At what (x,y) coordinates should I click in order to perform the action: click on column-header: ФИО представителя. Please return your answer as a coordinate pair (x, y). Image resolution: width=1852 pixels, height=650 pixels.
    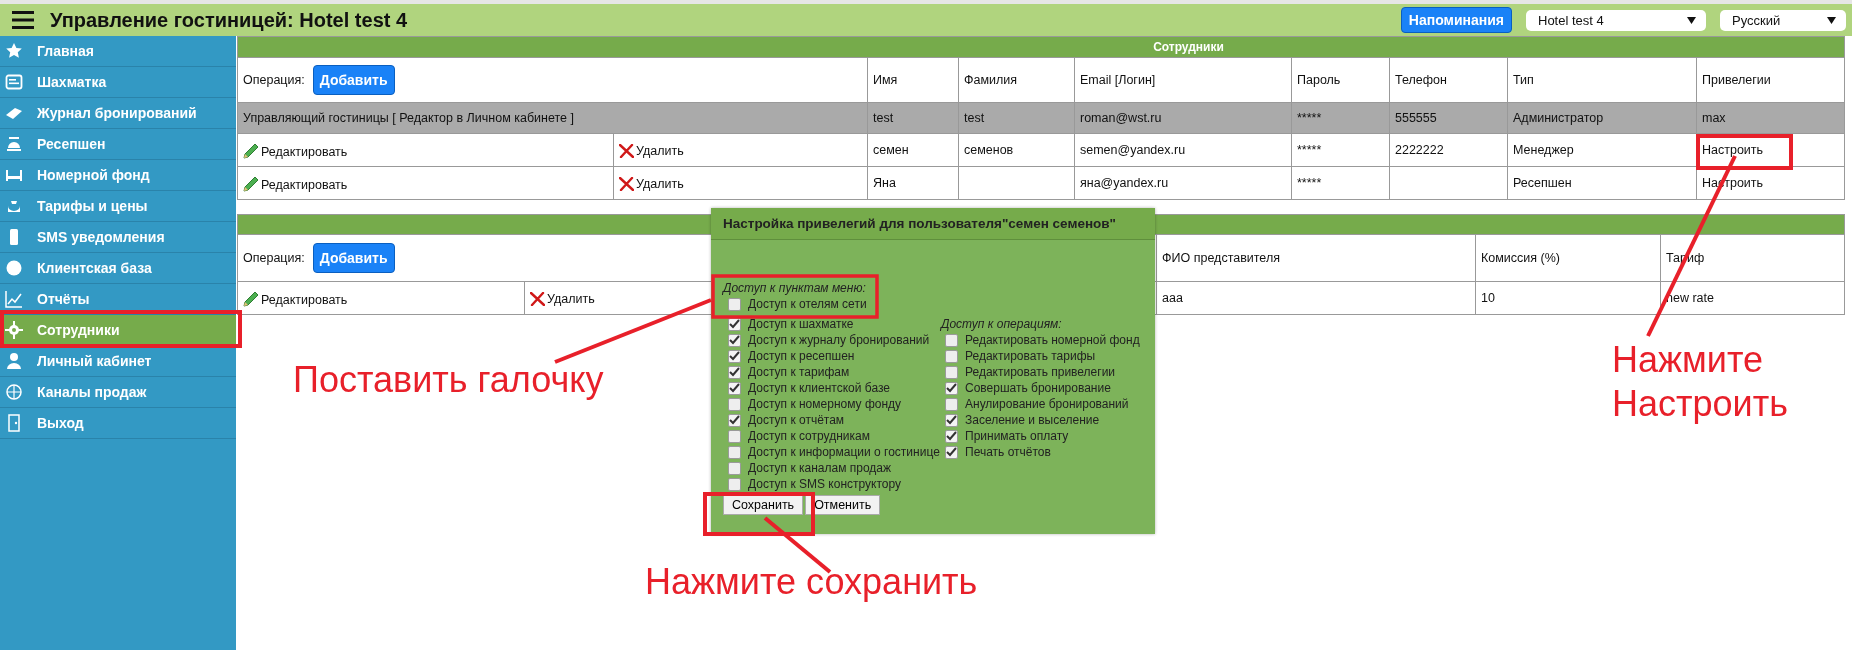
    Looking at the image, I should click on (1316, 258).